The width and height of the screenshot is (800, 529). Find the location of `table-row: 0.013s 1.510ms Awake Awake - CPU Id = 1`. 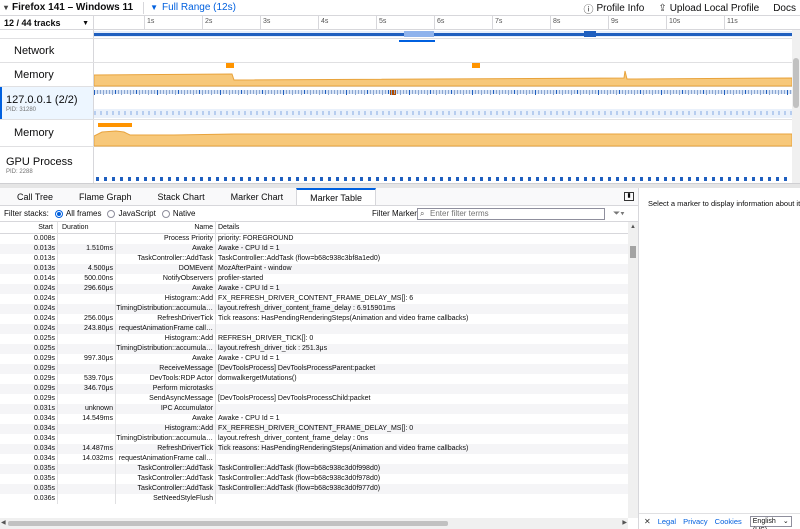

table-row: 0.013s 1.510ms Awake Awake - CPU Id = 1 is located at coordinates (314, 249).